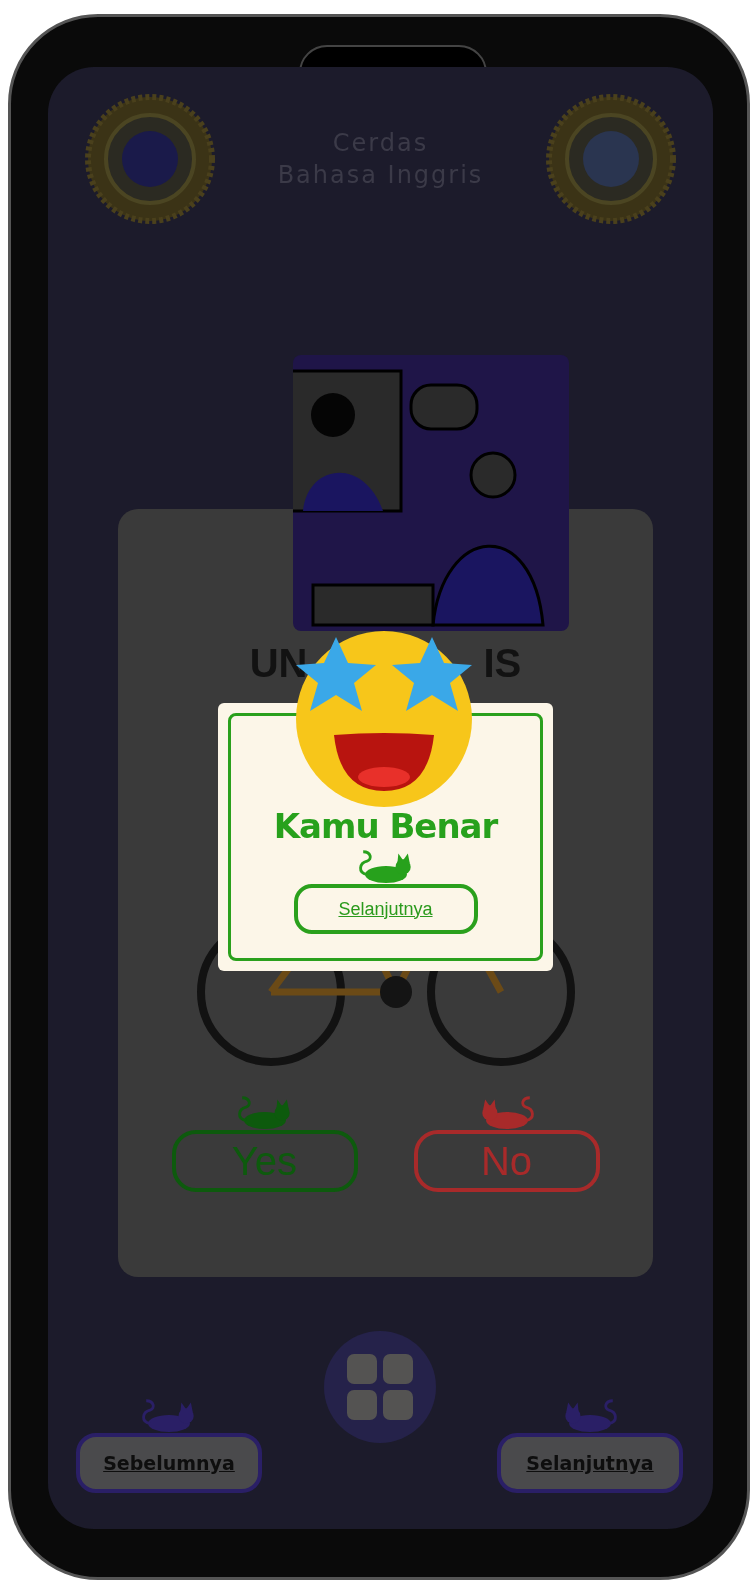 This screenshot has width=754, height=1588. Describe the element at coordinates (385, 826) in the screenshot. I see `result-message: Kamu Benar` at that location.